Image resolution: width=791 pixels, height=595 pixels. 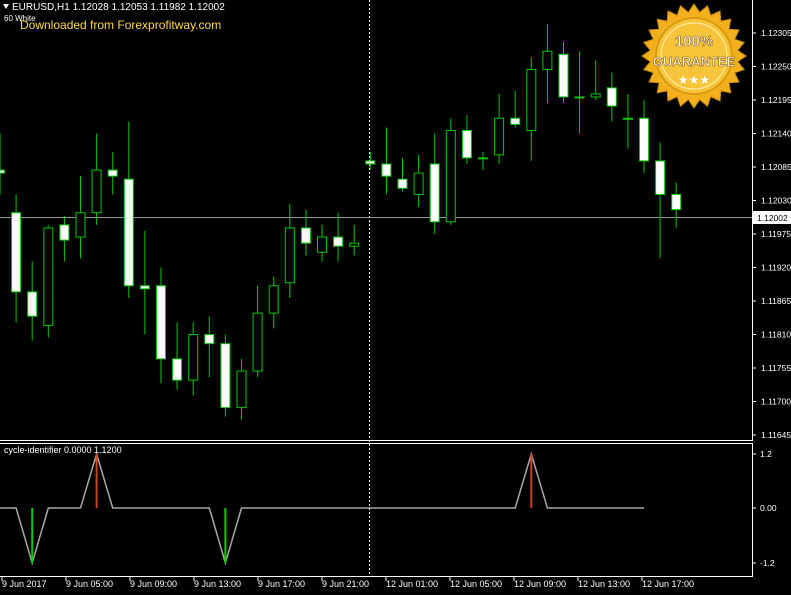 What do you see at coordinates (776, 301) in the screenshot?
I see `price-tick-label: 1.11865` at bounding box center [776, 301].